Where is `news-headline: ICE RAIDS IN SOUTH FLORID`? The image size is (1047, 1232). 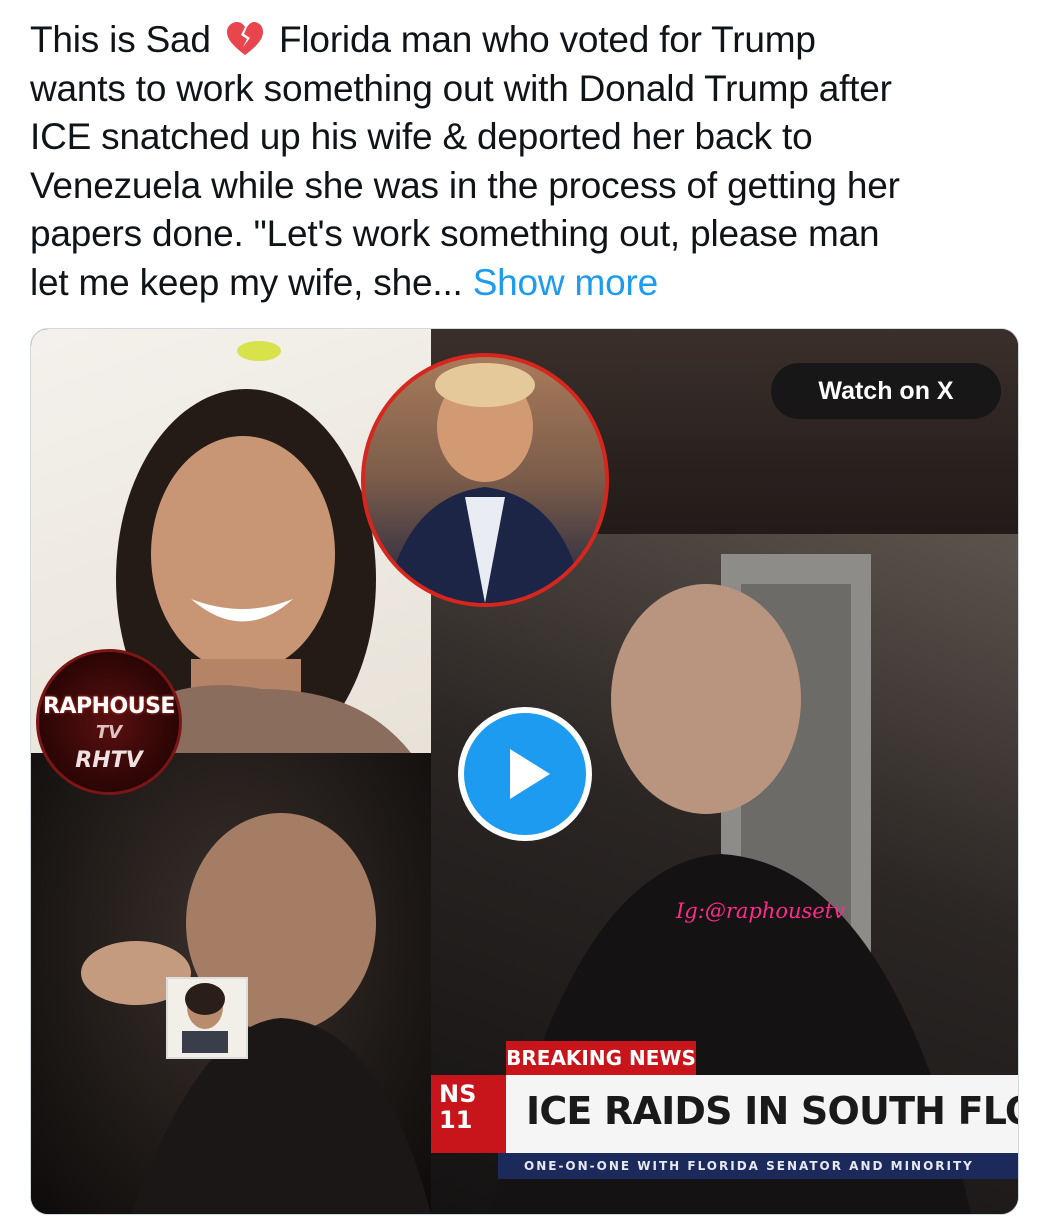 news-headline: ICE RAIDS IN SOUTH FLORID is located at coordinates (772, 1111).